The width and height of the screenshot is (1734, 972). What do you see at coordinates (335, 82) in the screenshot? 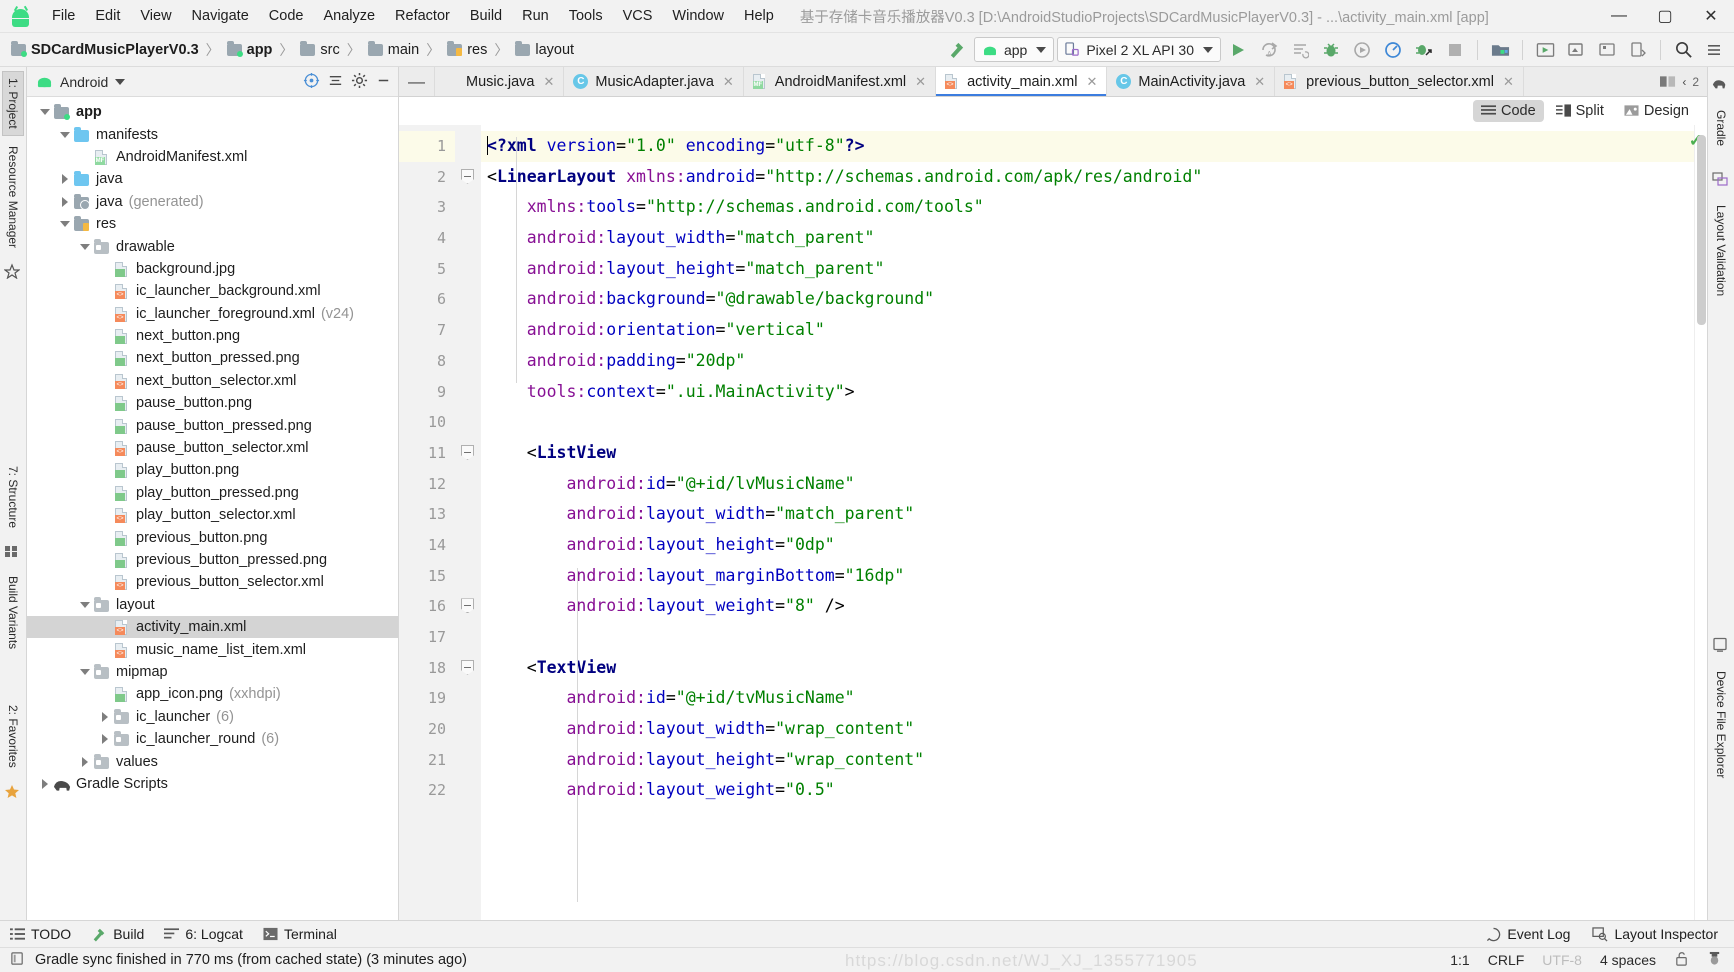
I see `collapse-all-icon` at bounding box center [335, 82].